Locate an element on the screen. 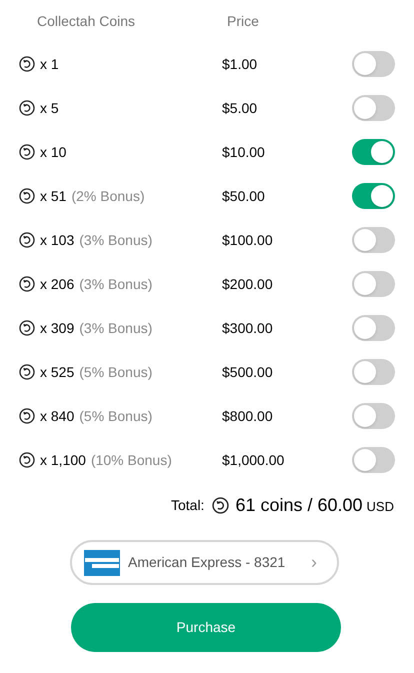 This screenshot has height=673, width=414. price-text: $200.00 is located at coordinates (248, 284).